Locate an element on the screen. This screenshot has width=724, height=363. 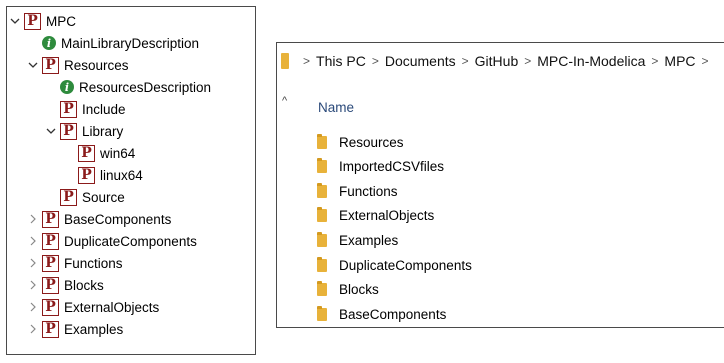
folder-row: ImportedCSVfiles is located at coordinates (380, 167).